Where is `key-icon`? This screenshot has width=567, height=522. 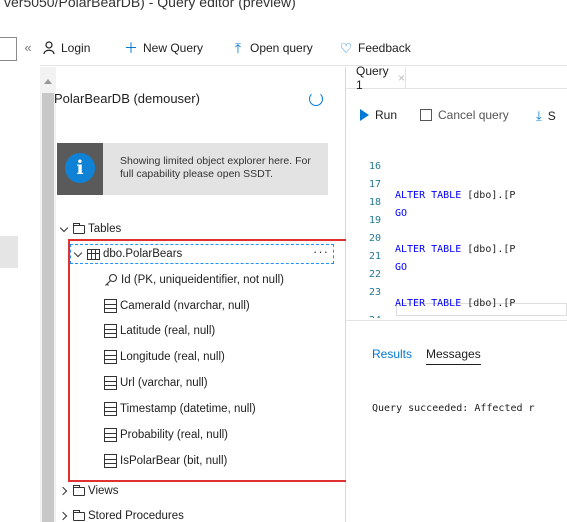
key-icon is located at coordinates (111, 280).